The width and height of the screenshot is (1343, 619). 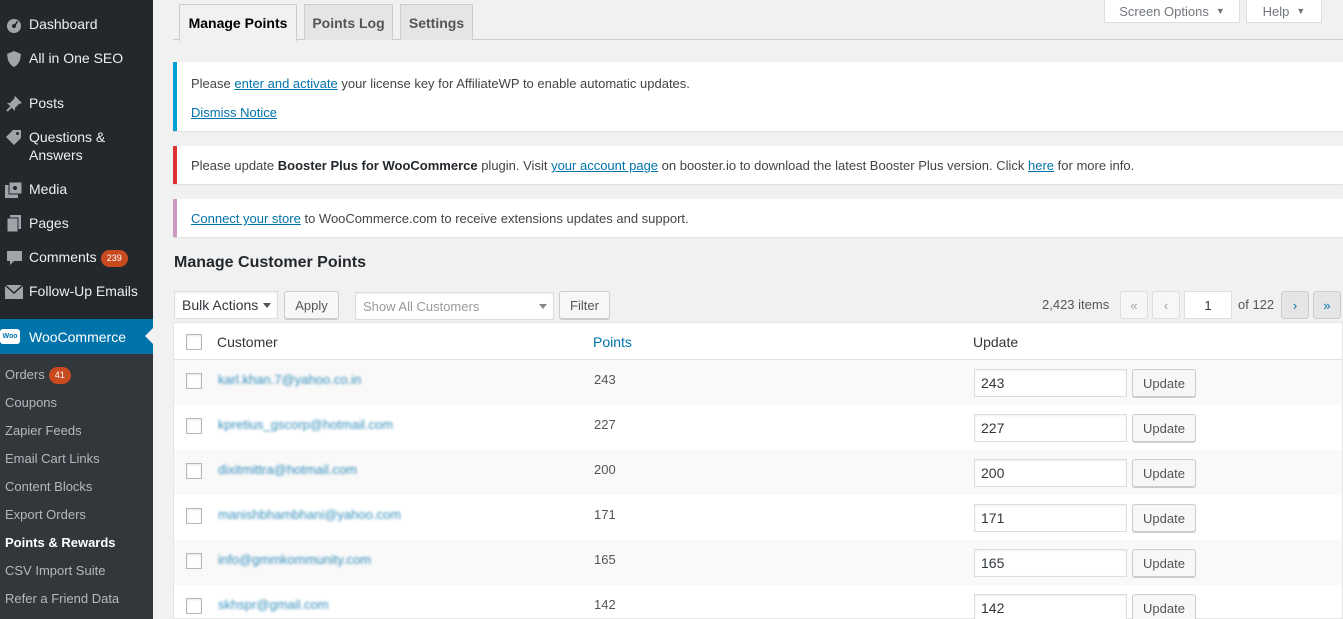 What do you see at coordinates (76, 190) in the screenshot?
I see `menu-item-media: Media` at bounding box center [76, 190].